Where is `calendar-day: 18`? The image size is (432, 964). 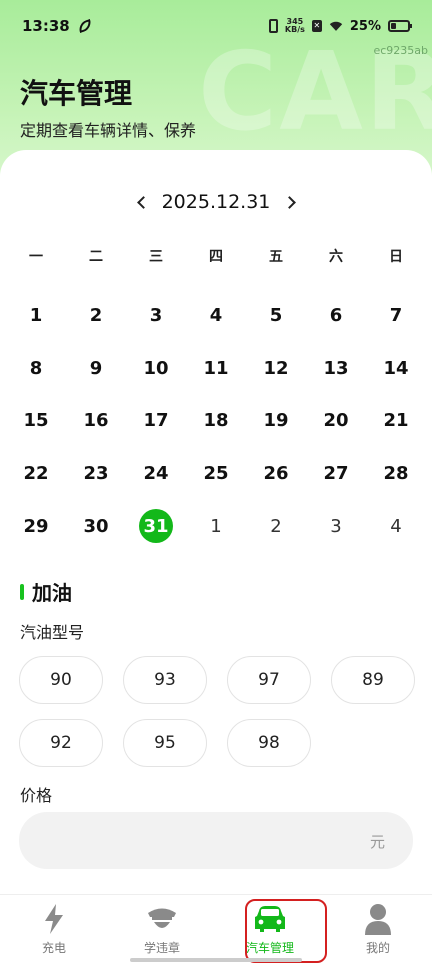
calendar-day: 18 is located at coordinates (216, 421).